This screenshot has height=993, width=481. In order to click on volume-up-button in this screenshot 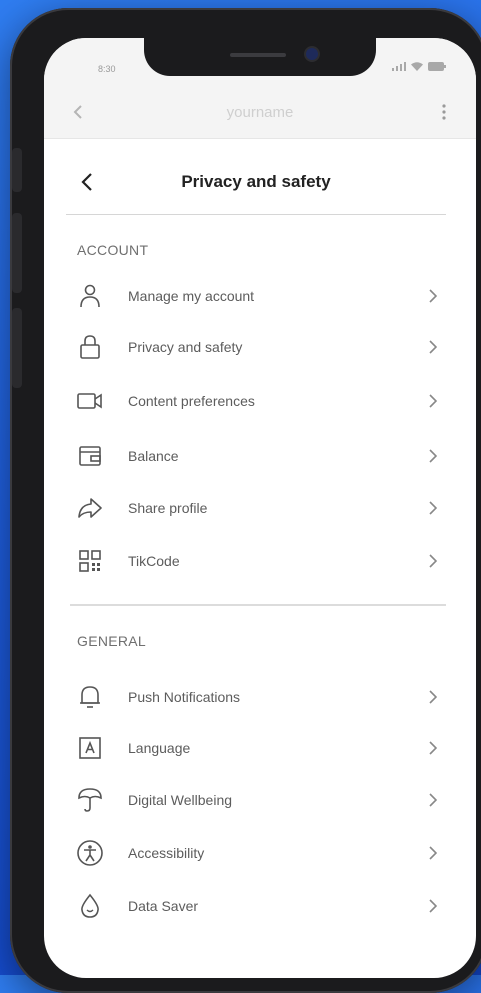, I will do `click(17, 253)`.